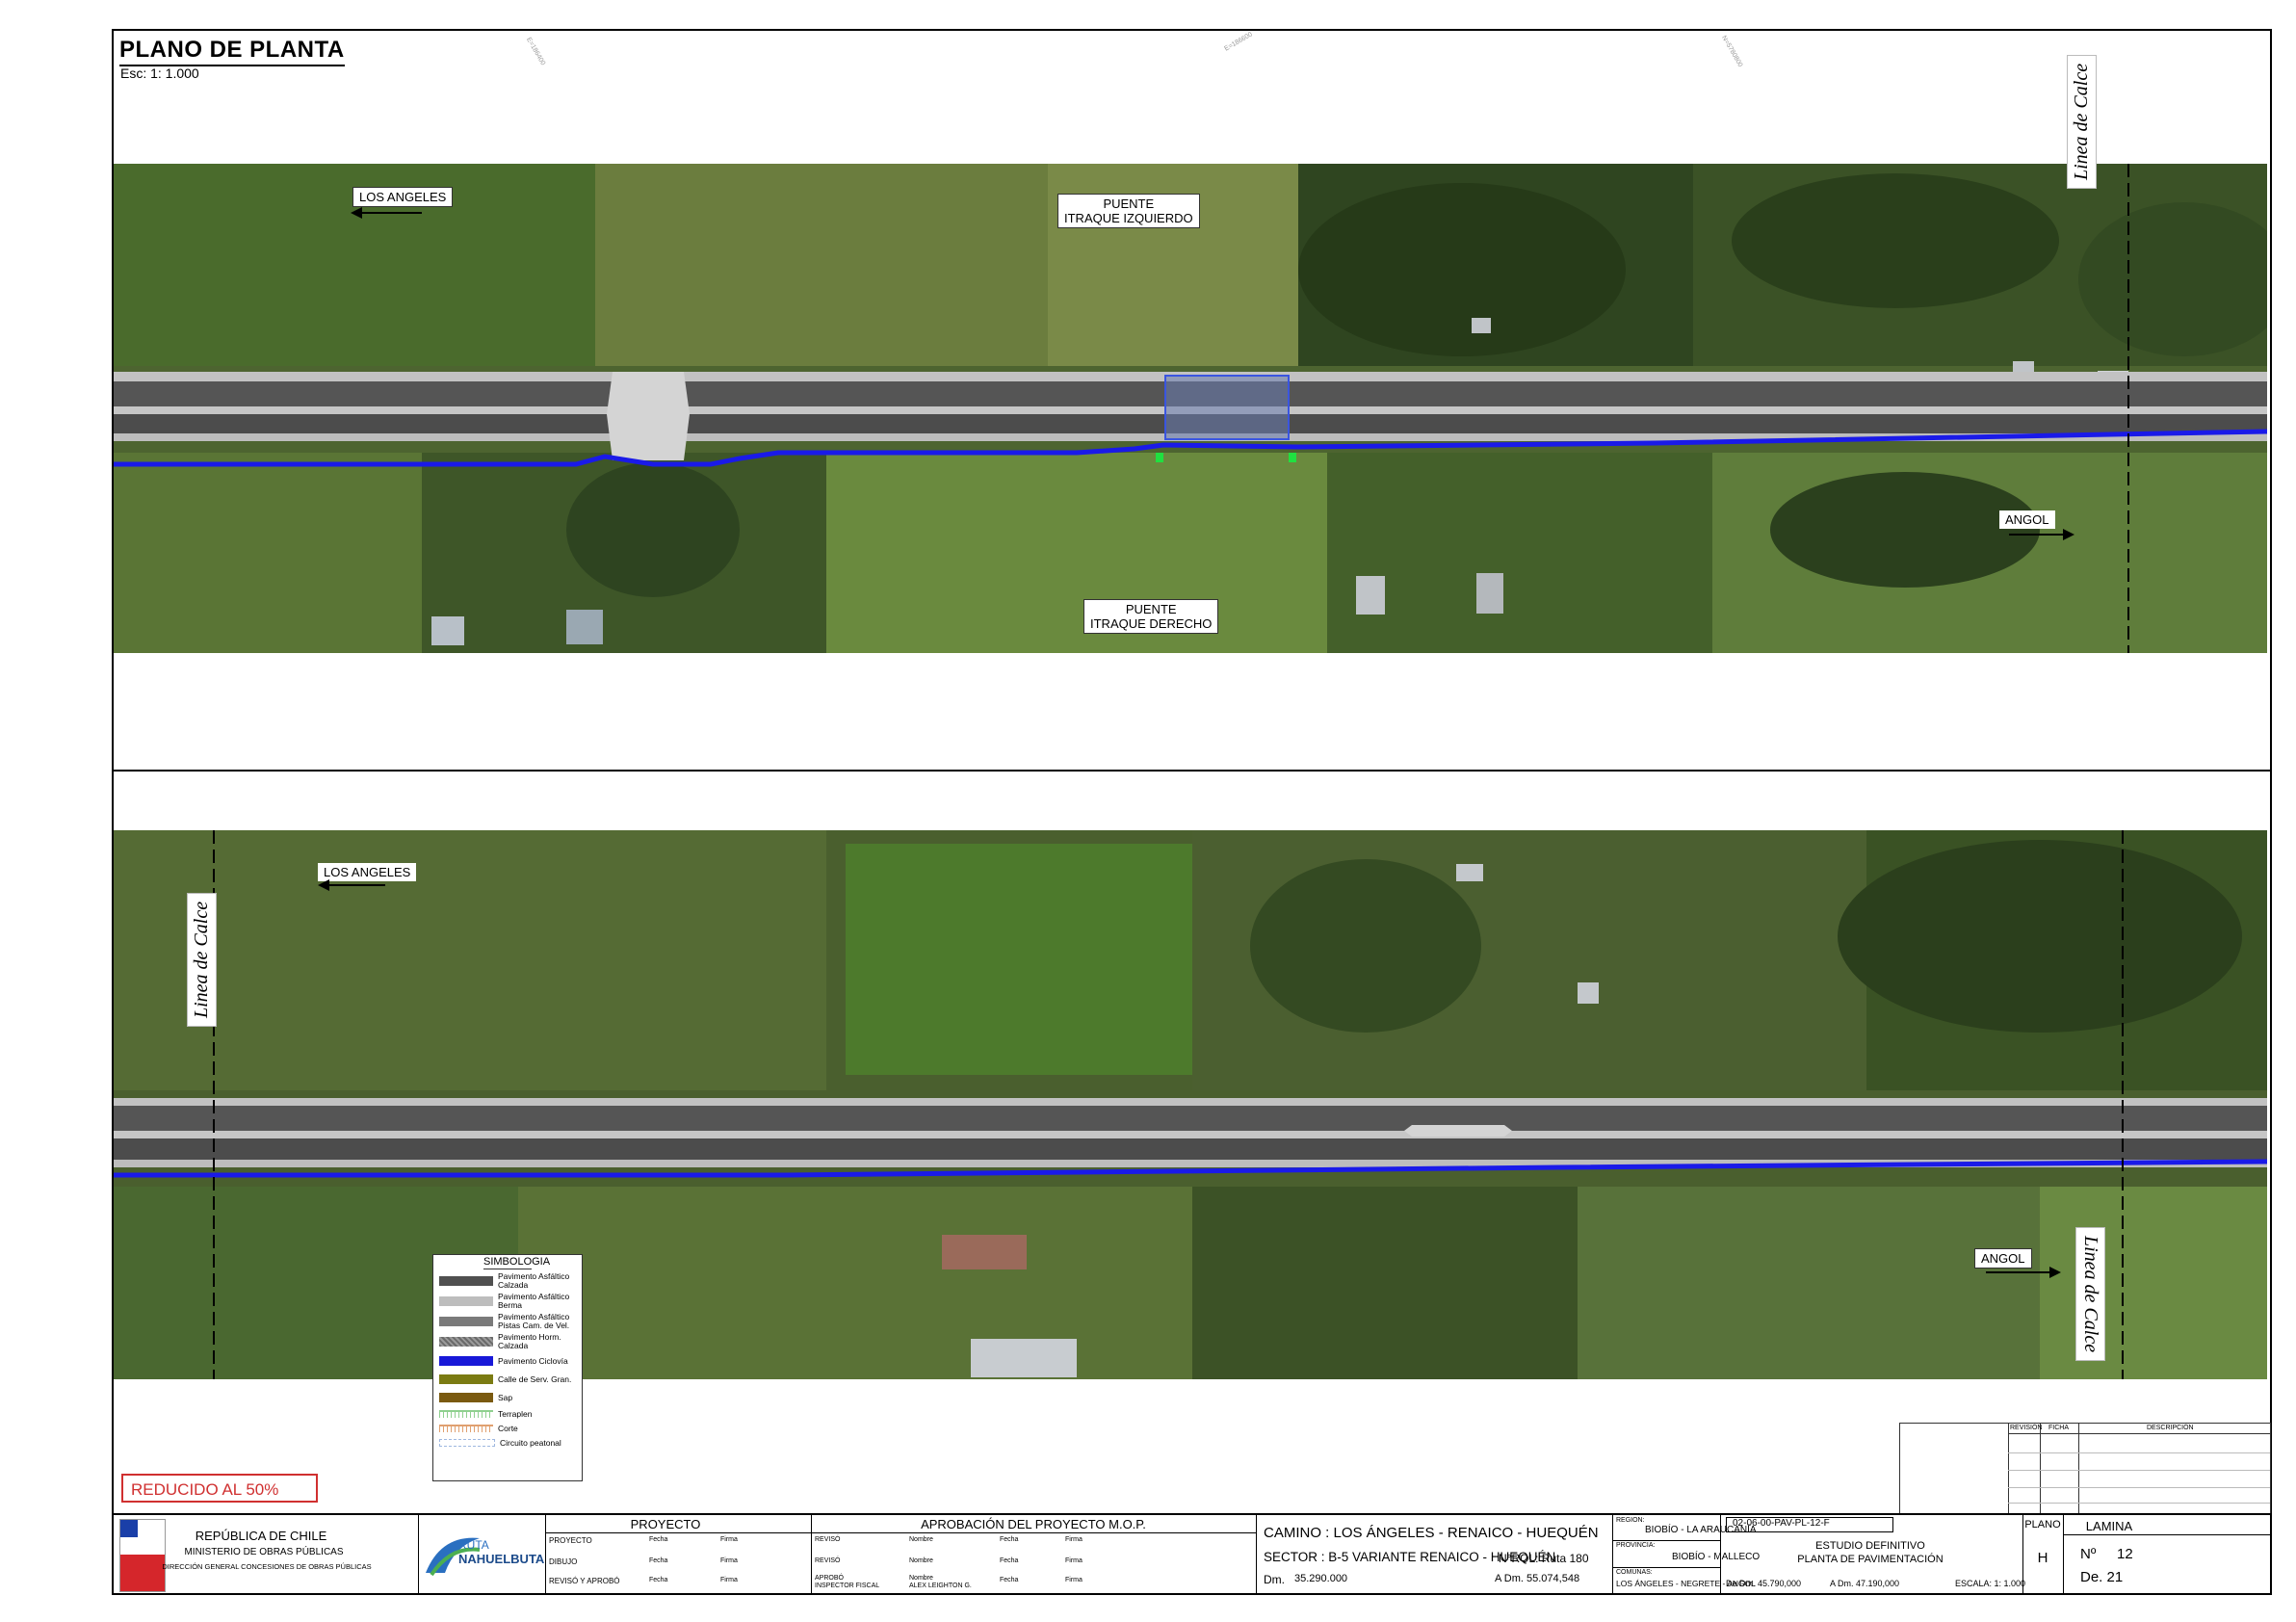 This screenshot has width=2296, height=1622. I want to click on legend-item: Circuito peatonal, so click(508, 1443).